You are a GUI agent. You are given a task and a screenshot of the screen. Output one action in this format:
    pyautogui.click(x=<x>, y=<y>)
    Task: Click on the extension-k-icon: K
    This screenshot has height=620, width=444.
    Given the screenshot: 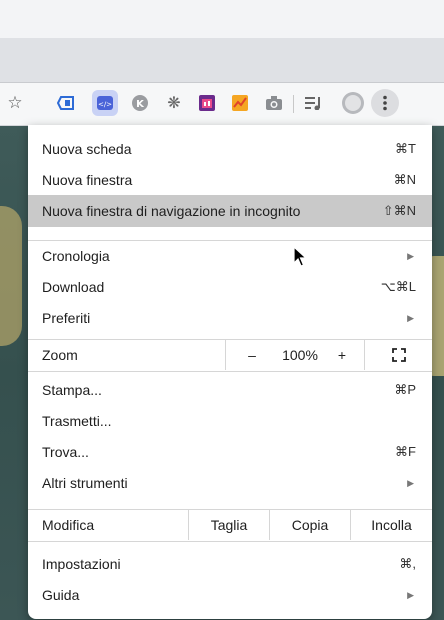 What is the action you would take?
    pyautogui.click(x=140, y=103)
    